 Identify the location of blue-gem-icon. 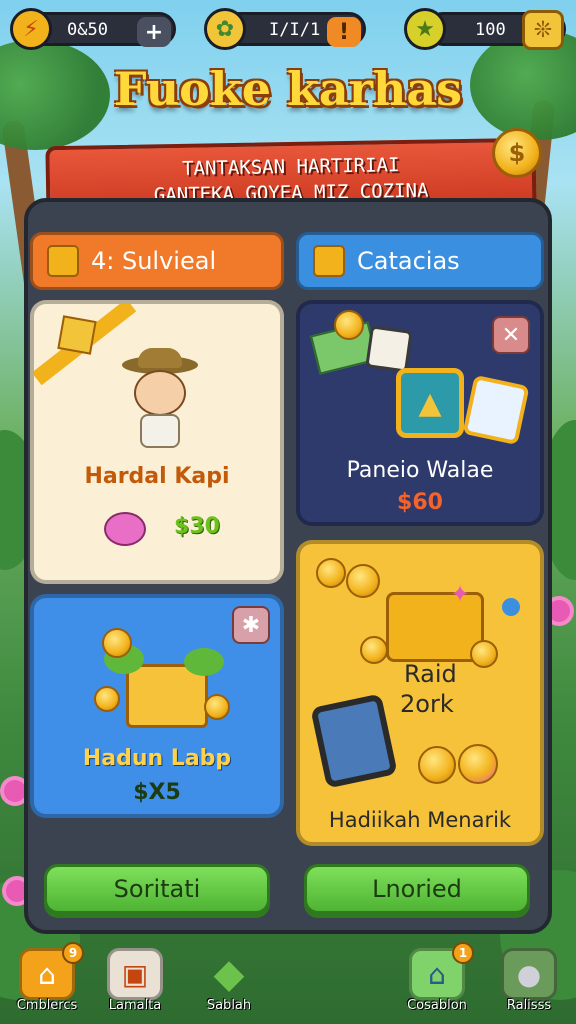
(511, 607).